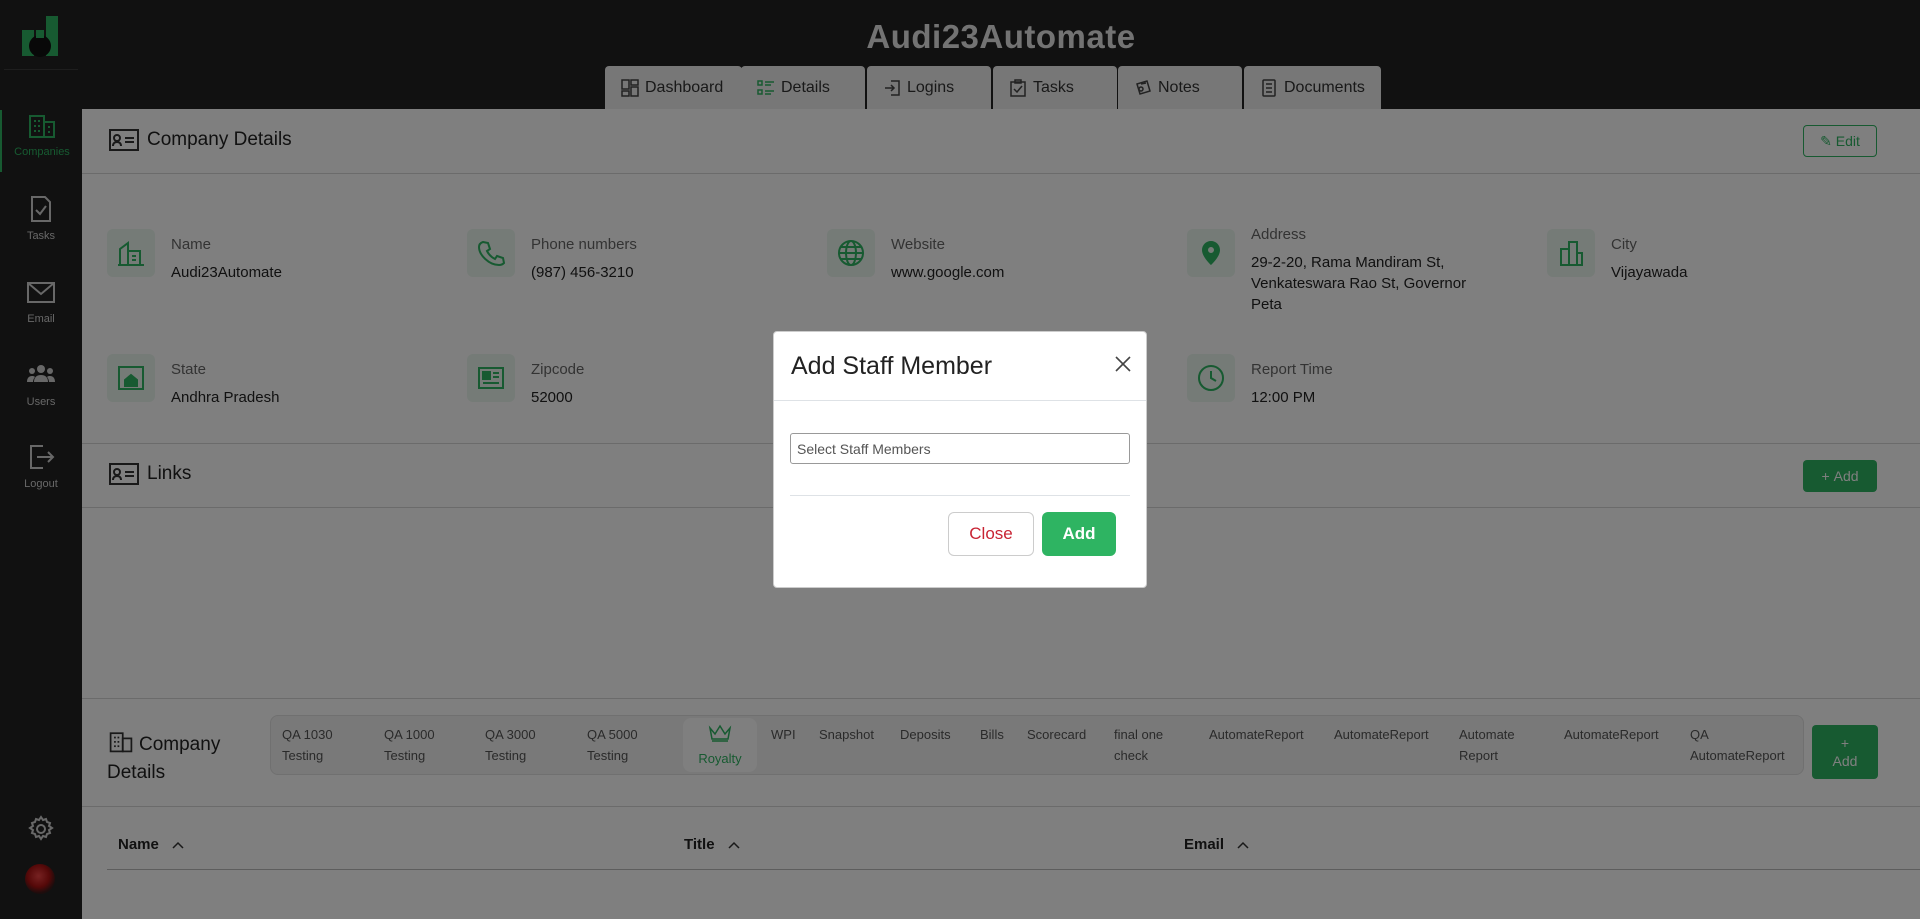 The image size is (1920, 919). I want to click on add-staff-modal: Add Staff Member Close Add, so click(960, 459).